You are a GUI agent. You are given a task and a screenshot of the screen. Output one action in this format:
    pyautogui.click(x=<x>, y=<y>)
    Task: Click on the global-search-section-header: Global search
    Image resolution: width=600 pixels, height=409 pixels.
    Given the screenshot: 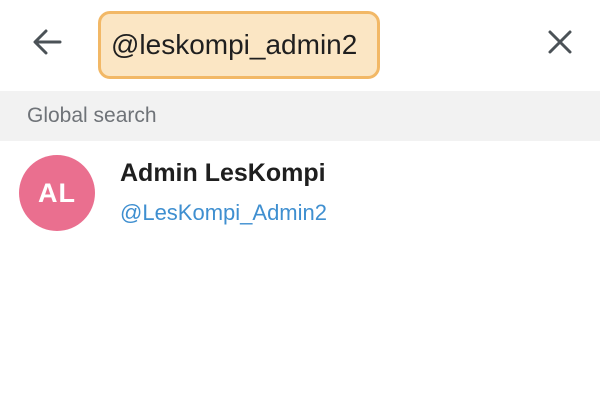 What is the action you would take?
    pyautogui.click(x=300, y=116)
    